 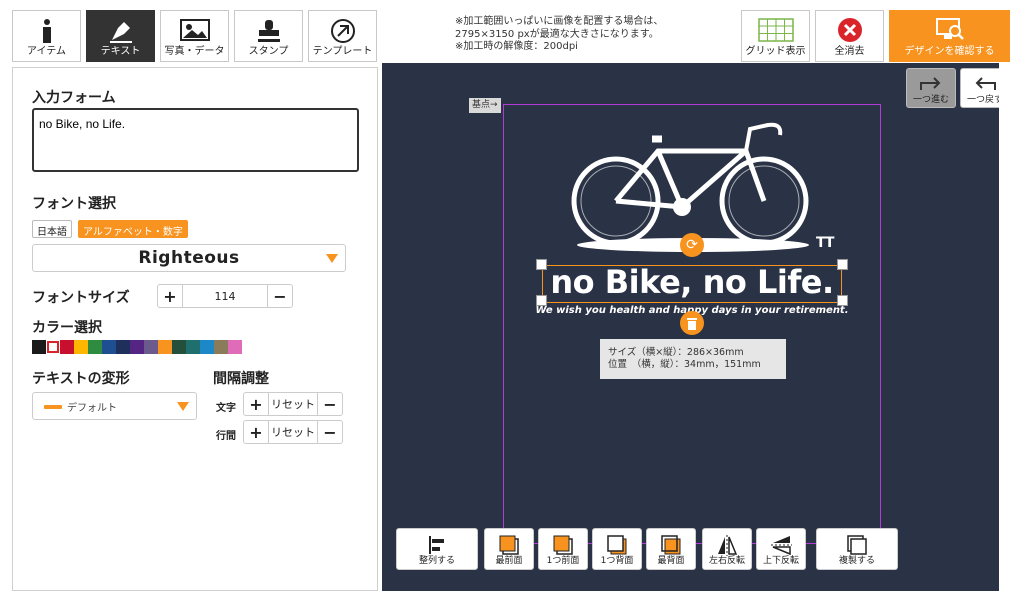 I want to click on notice-line: 2795×3150 pxが最適な大きさになります。, so click(x=557, y=34).